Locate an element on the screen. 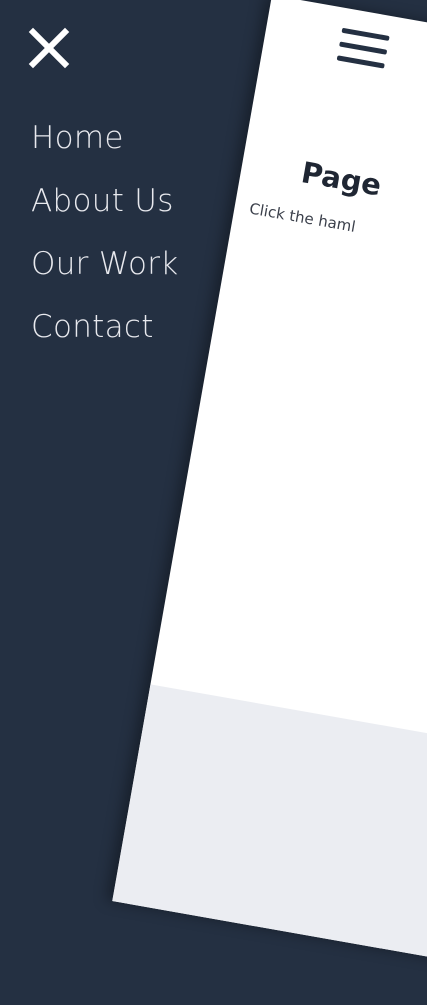  menu-list: Home About Us Our Work Contact is located at coordinates (105, 244).